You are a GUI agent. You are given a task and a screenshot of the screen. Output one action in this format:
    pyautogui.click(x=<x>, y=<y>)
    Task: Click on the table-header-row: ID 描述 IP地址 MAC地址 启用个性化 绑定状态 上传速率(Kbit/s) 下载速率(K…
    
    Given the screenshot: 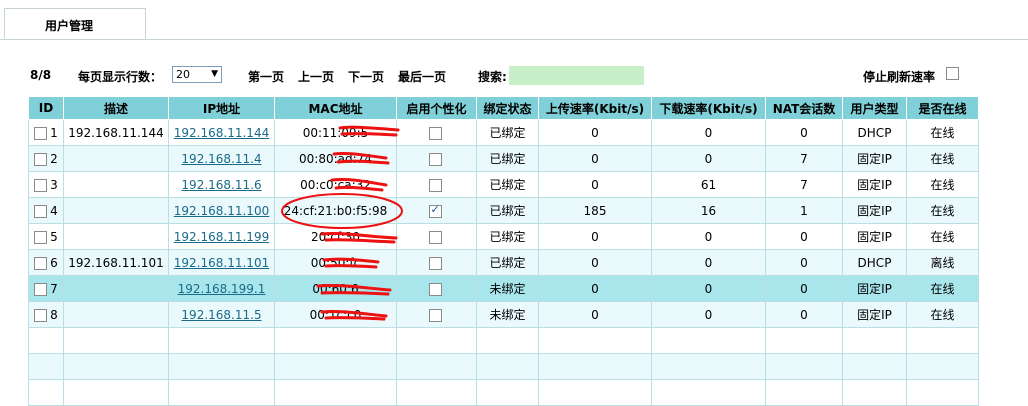 What is the action you would take?
    pyautogui.click(x=503, y=108)
    